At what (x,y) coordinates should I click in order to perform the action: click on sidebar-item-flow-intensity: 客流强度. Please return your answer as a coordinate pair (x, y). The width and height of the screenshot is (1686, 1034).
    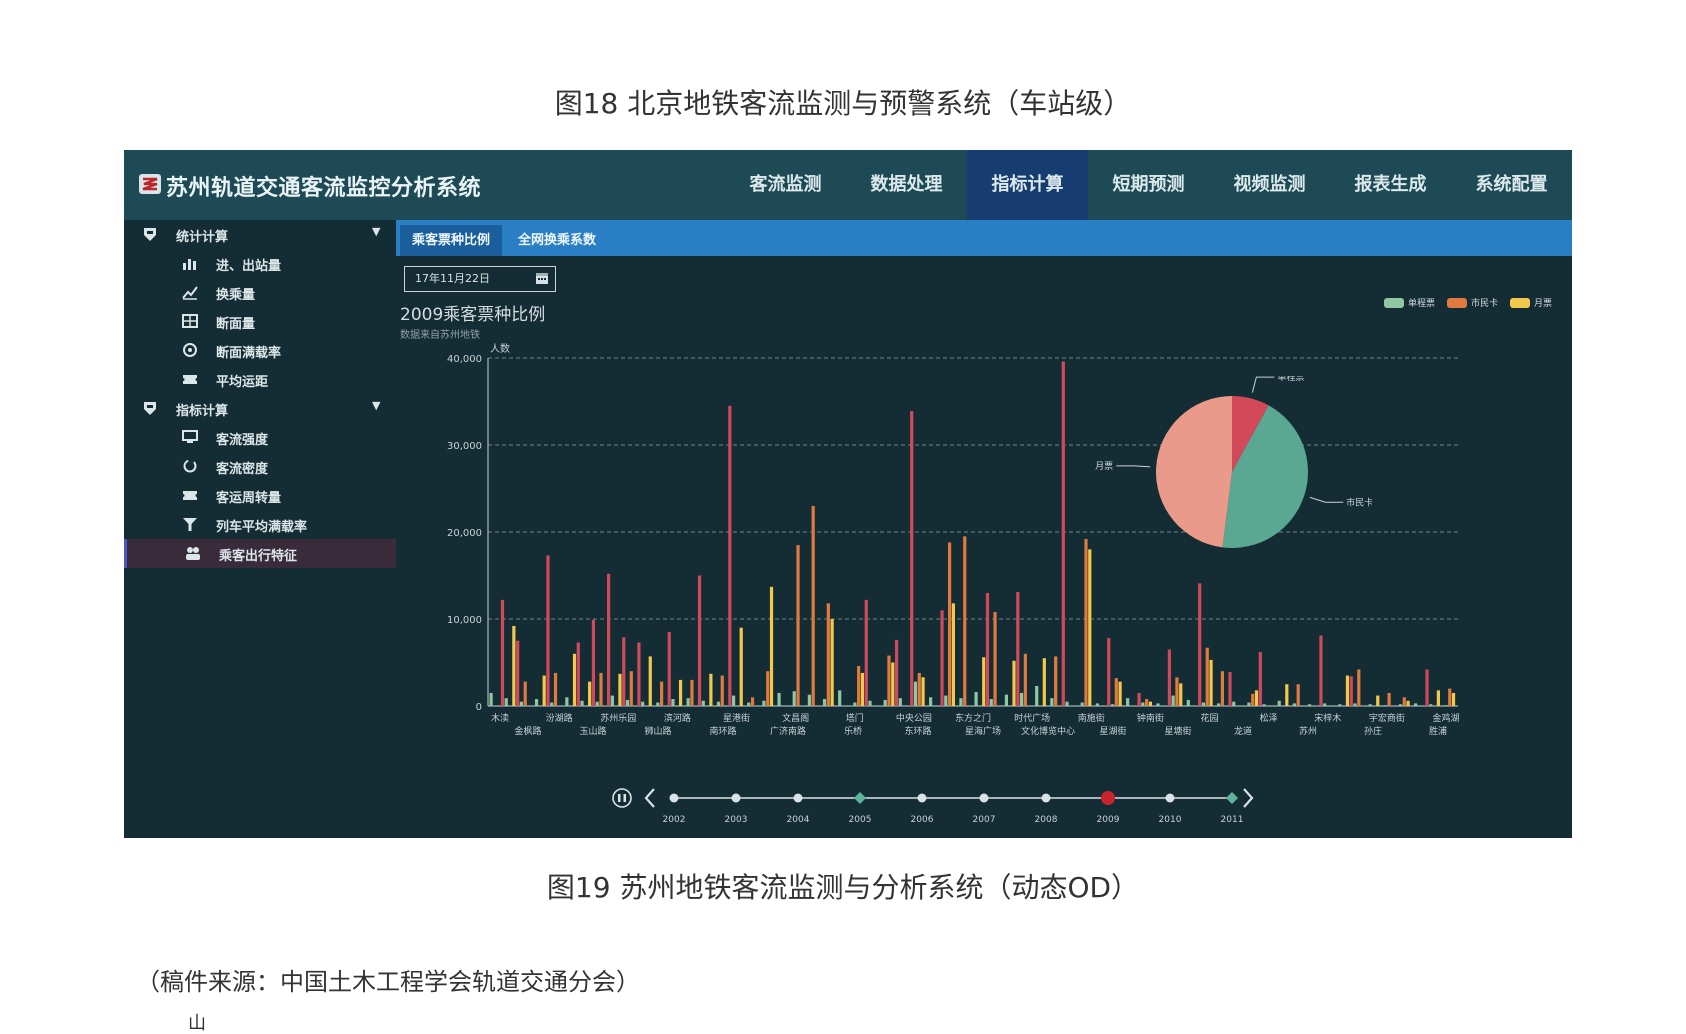
    Looking at the image, I should click on (260, 437).